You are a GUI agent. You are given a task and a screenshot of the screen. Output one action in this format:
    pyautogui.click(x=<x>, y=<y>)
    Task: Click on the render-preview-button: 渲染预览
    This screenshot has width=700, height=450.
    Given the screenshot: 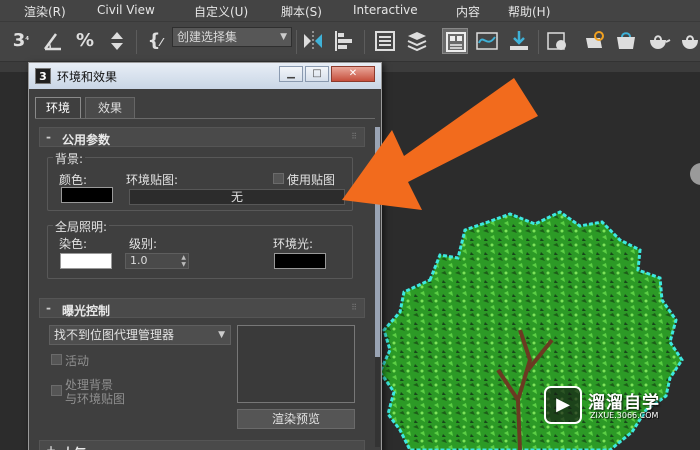 What is the action you would take?
    pyautogui.click(x=296, y=419)
    